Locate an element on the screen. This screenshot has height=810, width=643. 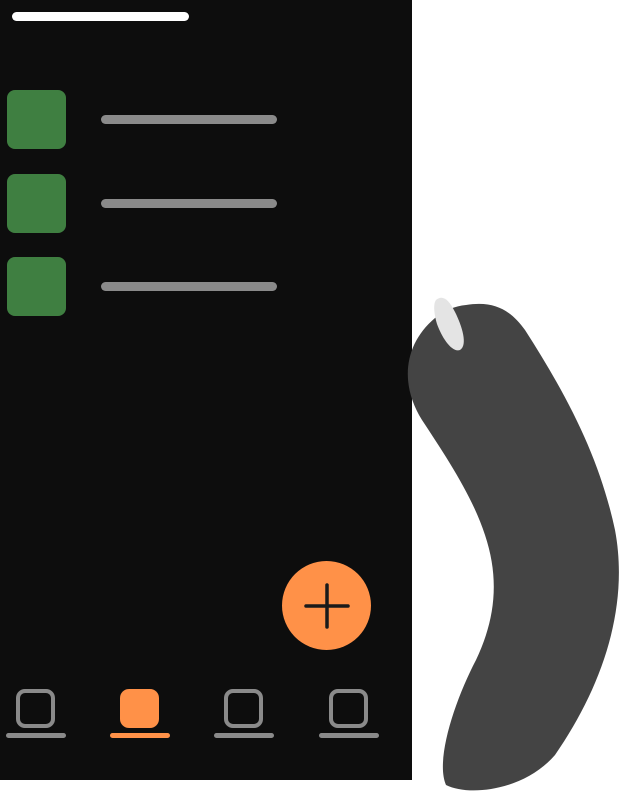
add-fab-button is located at coordinates (326, 605).